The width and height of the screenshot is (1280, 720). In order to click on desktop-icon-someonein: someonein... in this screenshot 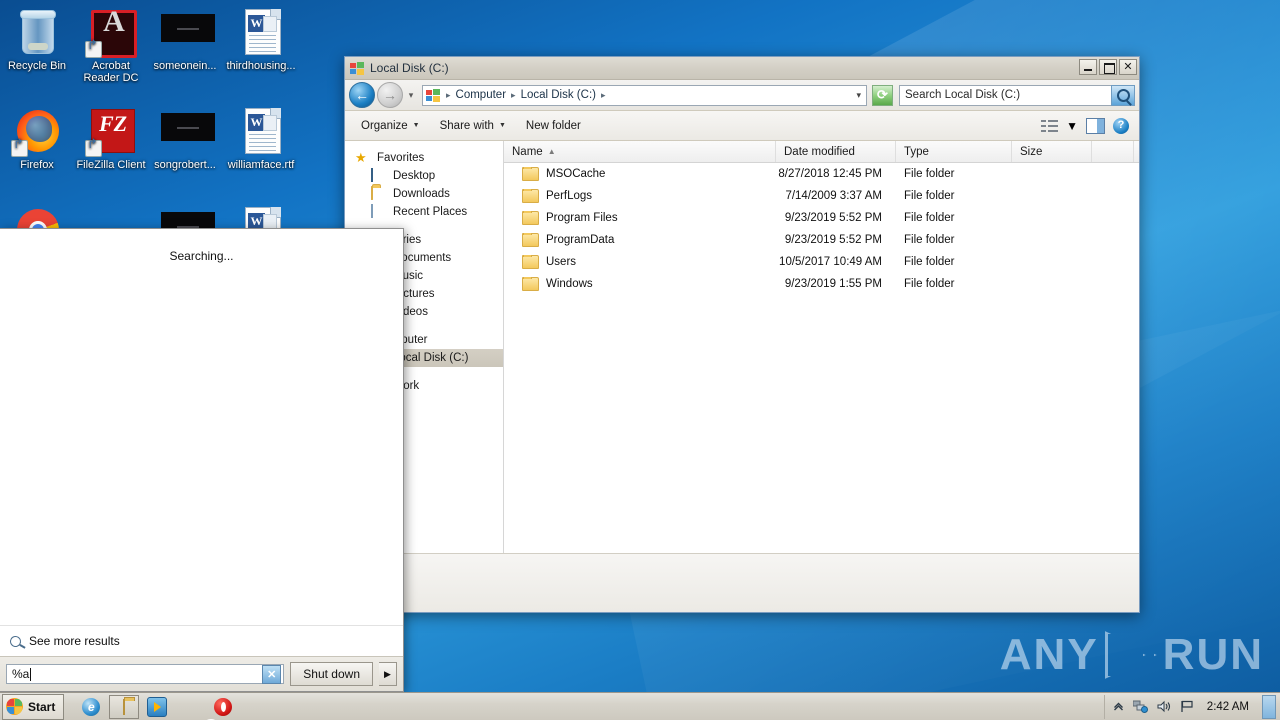, I will do `click(185, 40)`.